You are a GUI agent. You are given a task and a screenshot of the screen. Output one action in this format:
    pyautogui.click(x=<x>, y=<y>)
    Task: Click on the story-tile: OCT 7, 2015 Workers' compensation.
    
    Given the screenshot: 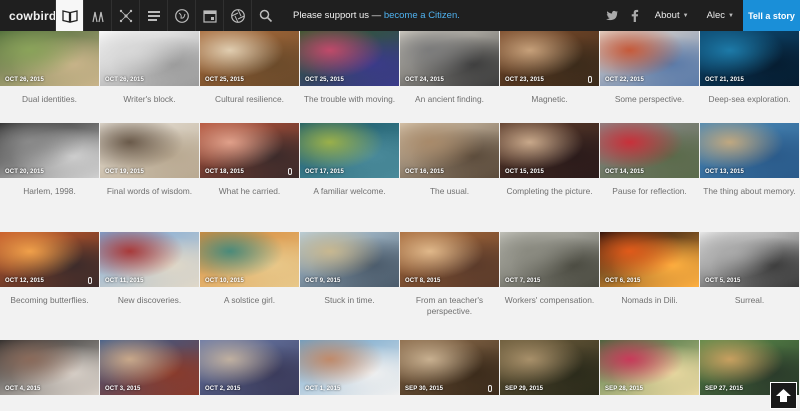 What is the action you would take?
    pyautogui.click(x=549, y=269)
    